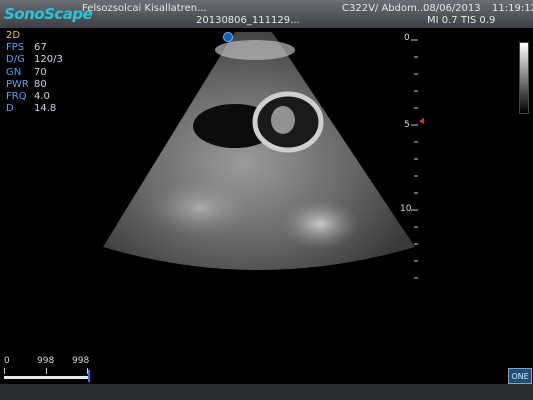 The width and height of the screenshot is (533, 400). Describe the element at coordinates (28, 97) in the screenshot. I see `param-row: FRQ 4.0` at that location.